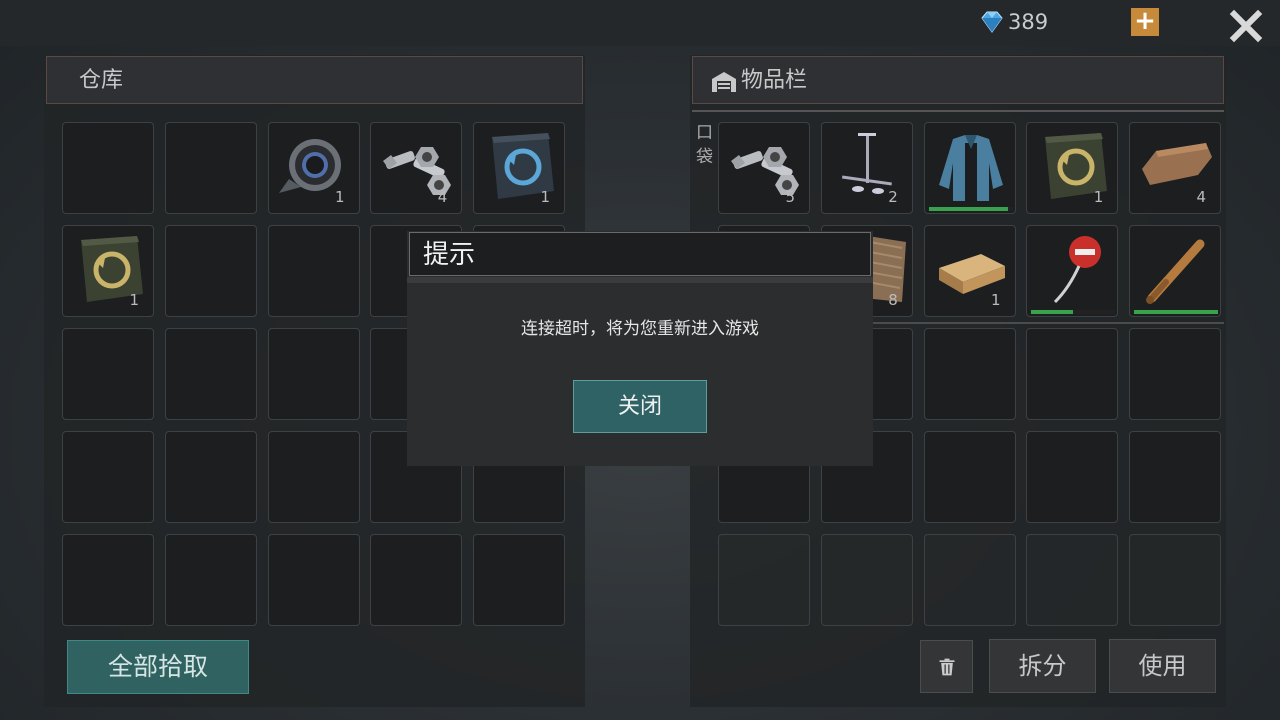  What do you see at coordinates (893, 197) in the screenshot?
I see `item-count: 2` at bounding box center [893, 197].